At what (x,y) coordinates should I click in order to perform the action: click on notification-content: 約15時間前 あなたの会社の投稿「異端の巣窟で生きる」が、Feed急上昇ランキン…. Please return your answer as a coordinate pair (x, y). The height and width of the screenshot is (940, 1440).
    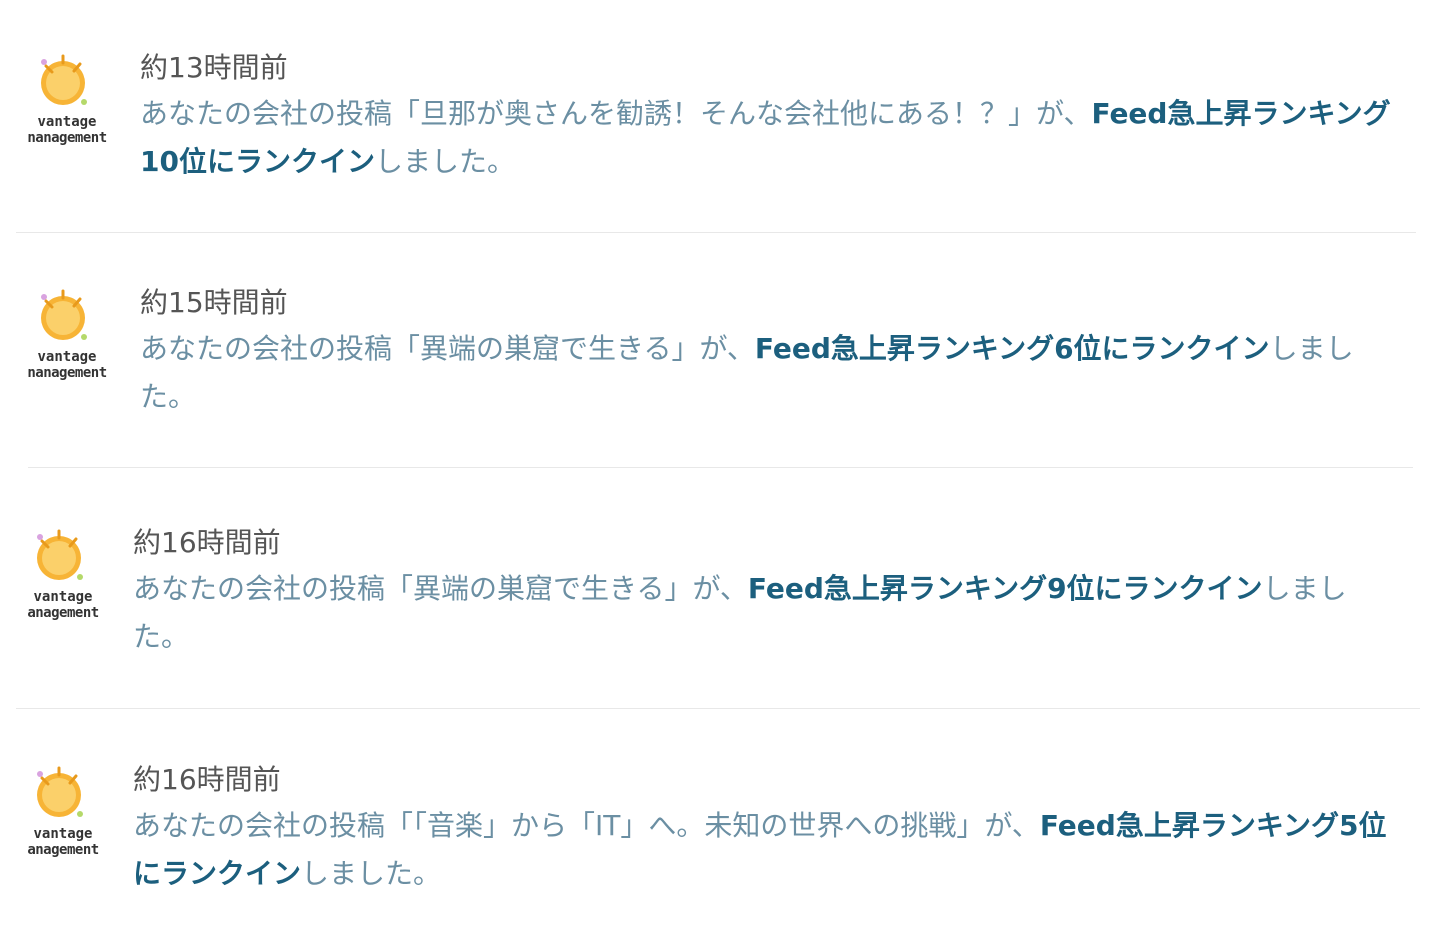
    Looking at the image, I should click on (770, 348).